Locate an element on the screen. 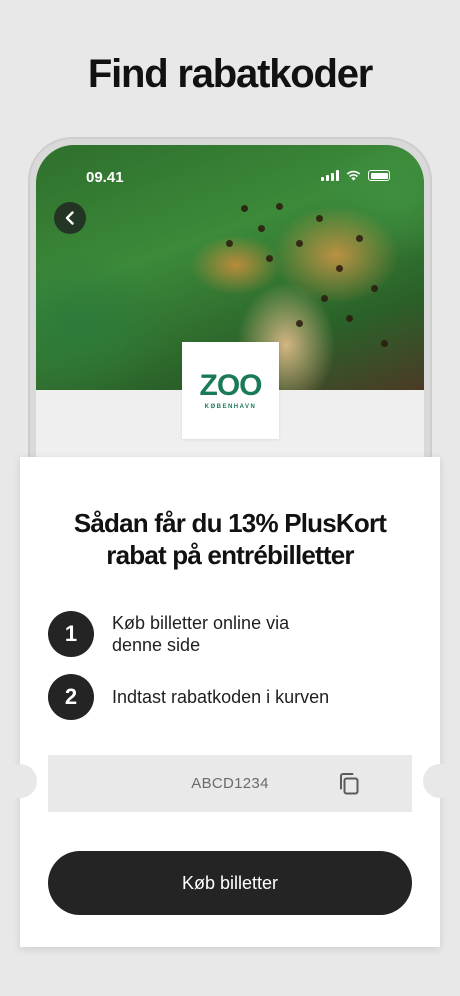  step-text-line: Køb billetter online via is located at coordinates (201, 623).